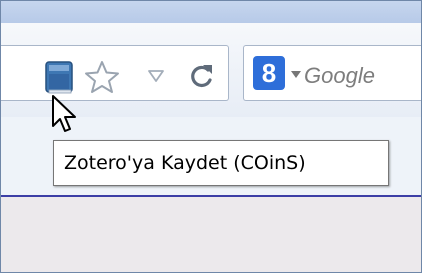 The image size is (424, 275). I want to click on search-input: Google, so click(339, 76).